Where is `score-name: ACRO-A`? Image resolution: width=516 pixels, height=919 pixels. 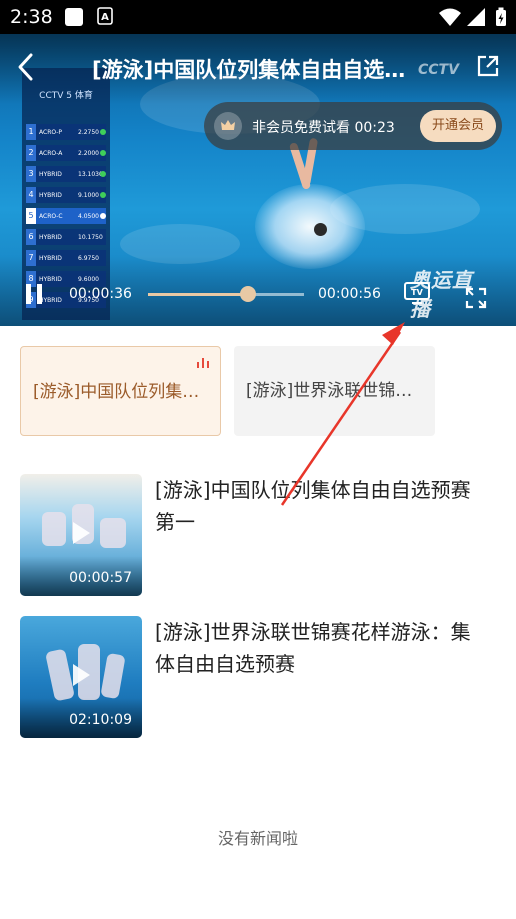
score-name: ACRO-A is located at coordinates (51, 153).